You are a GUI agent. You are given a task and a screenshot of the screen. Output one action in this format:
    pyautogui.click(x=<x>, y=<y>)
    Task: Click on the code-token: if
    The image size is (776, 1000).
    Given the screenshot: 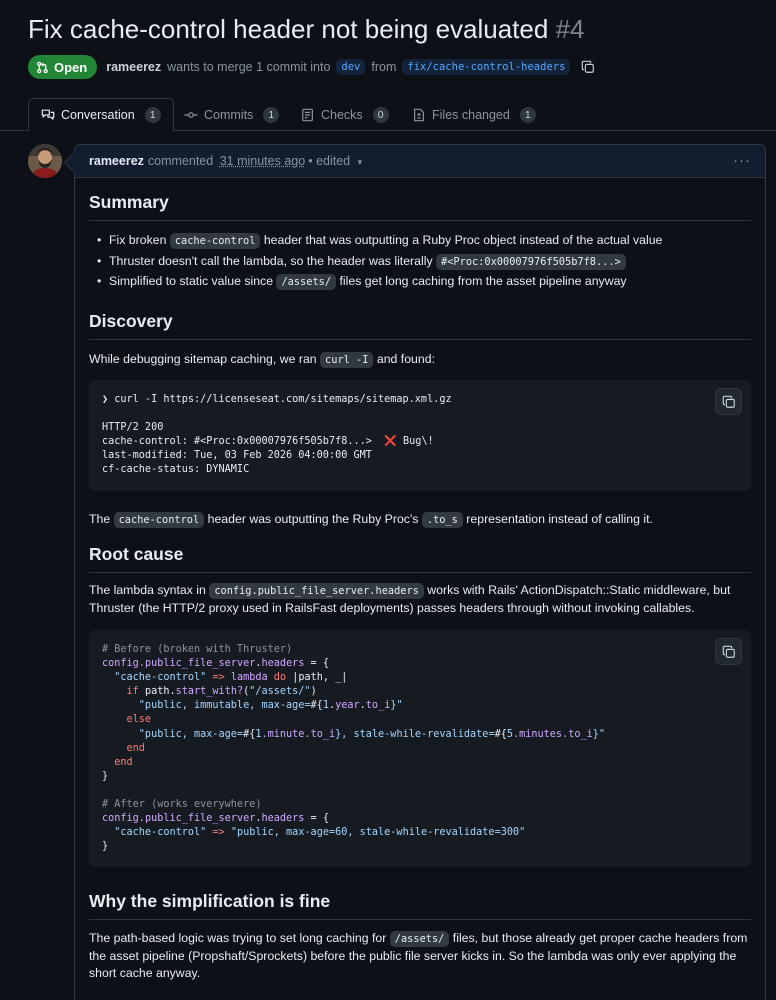 What is the action you would take?
    pyautogui.click(x=120, y=691)
    